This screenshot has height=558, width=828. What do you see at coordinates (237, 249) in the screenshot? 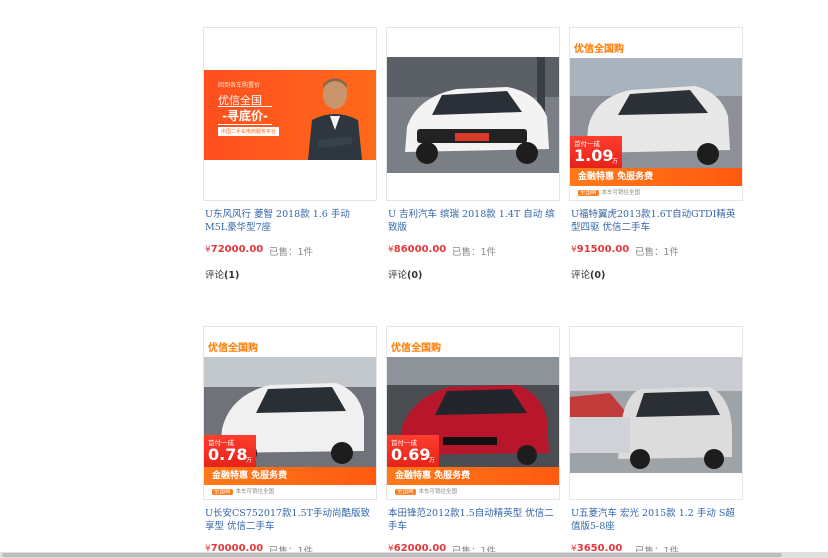
I see `product-price: 72000.00` at bounding box center [237, 249].